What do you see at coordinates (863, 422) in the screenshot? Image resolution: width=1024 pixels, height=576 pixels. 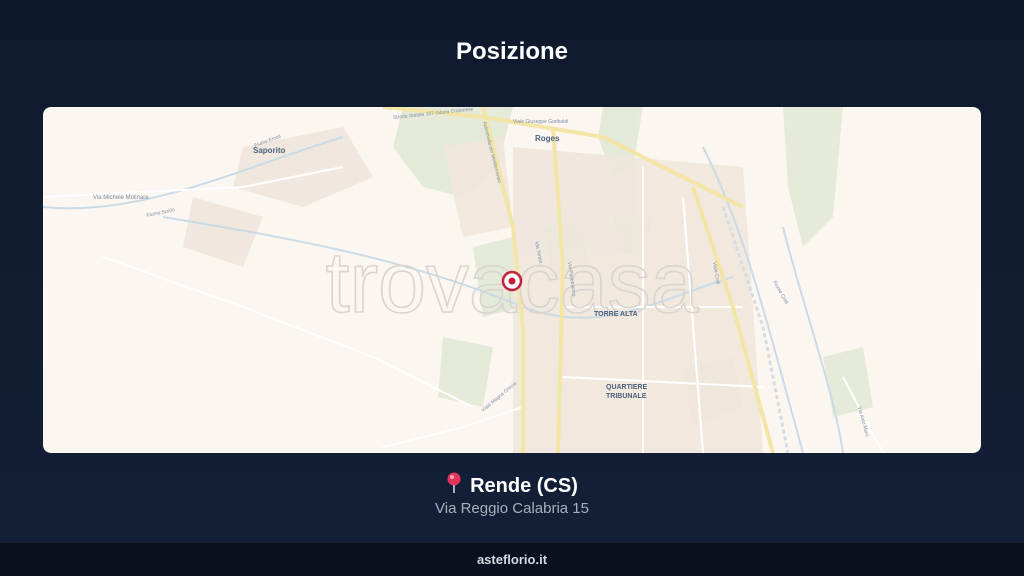 I see `map-label-aldo-moro: Via Aldo Moro` at bounding box center [863, 422].